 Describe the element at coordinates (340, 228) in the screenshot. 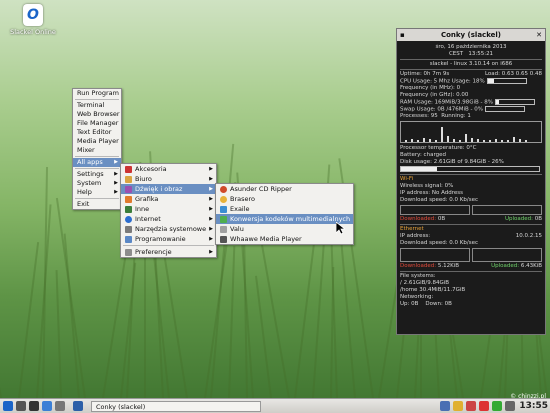

I see `mouse-cursor-icon` at that location.